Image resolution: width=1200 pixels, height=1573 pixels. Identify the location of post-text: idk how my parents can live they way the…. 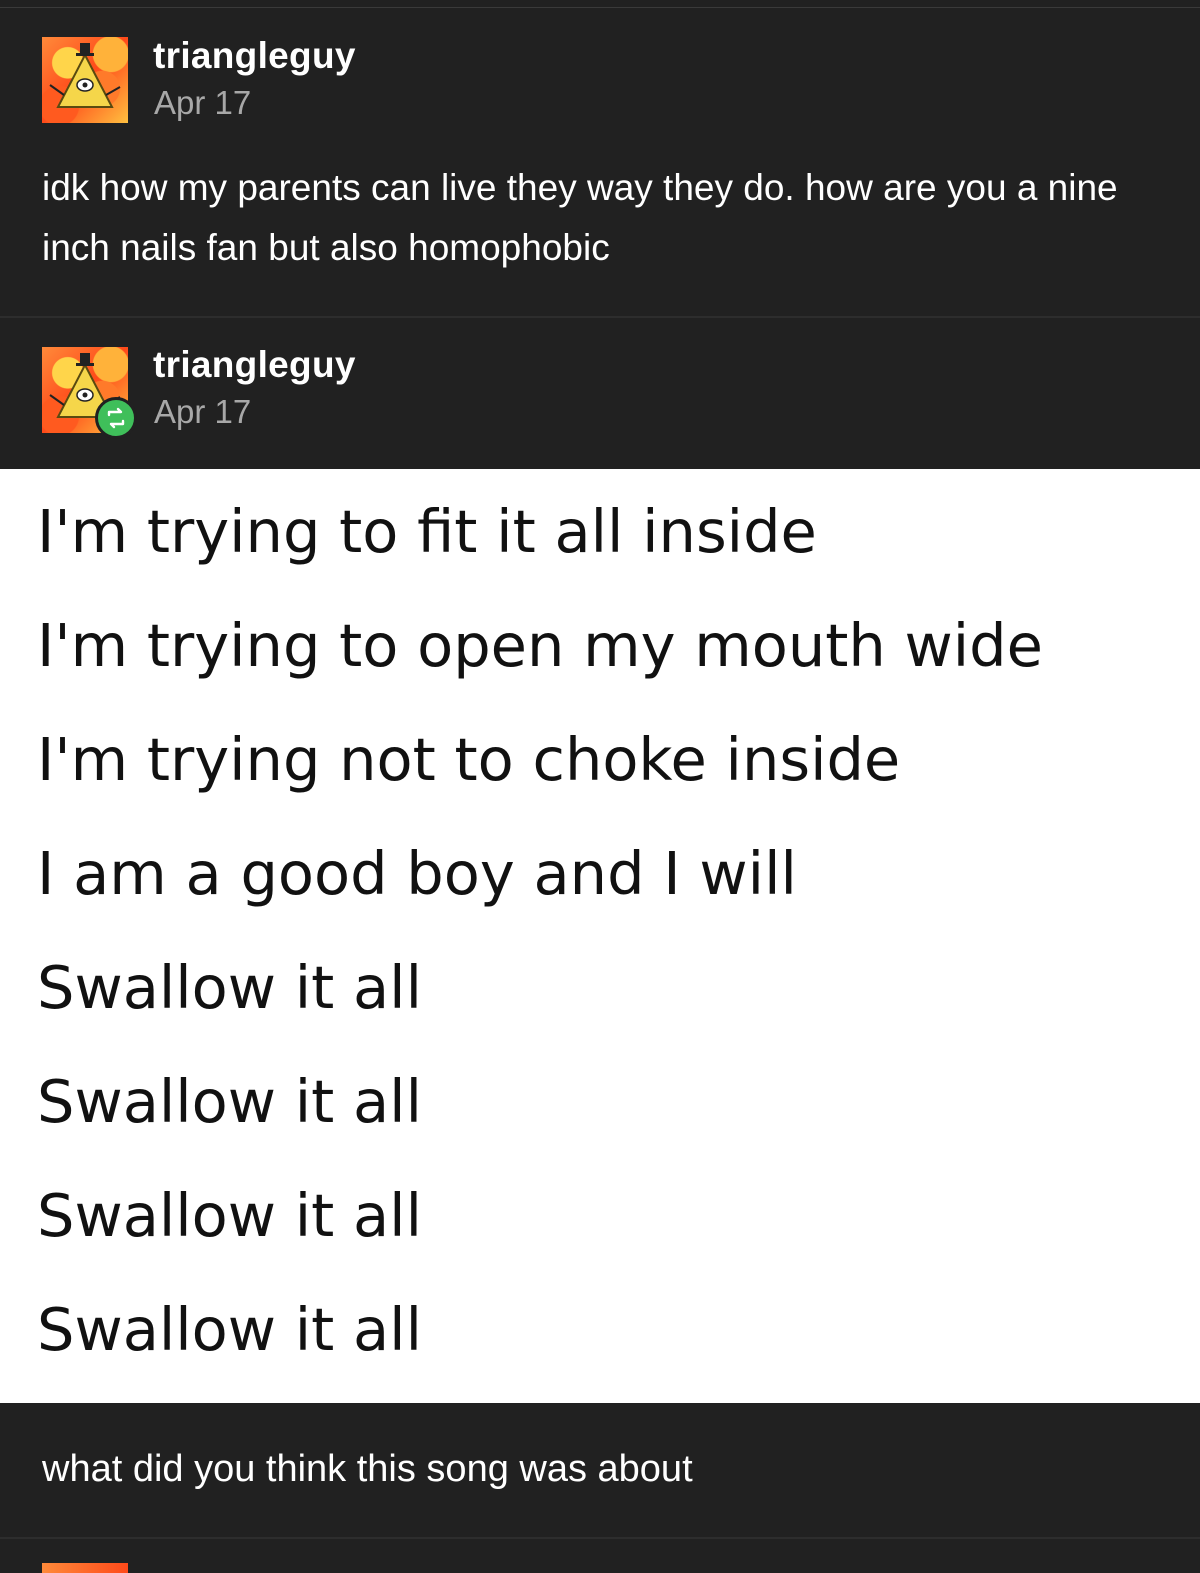
(580, 217).